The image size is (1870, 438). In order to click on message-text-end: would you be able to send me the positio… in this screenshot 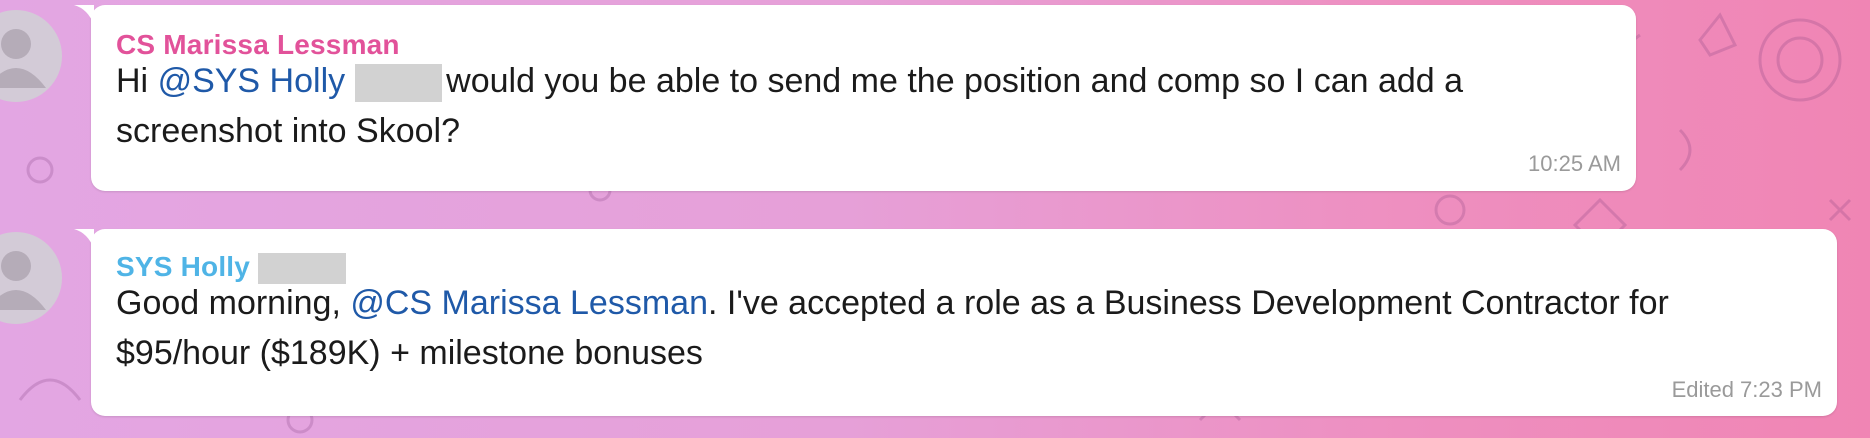, I will do `click(955, 81)`.